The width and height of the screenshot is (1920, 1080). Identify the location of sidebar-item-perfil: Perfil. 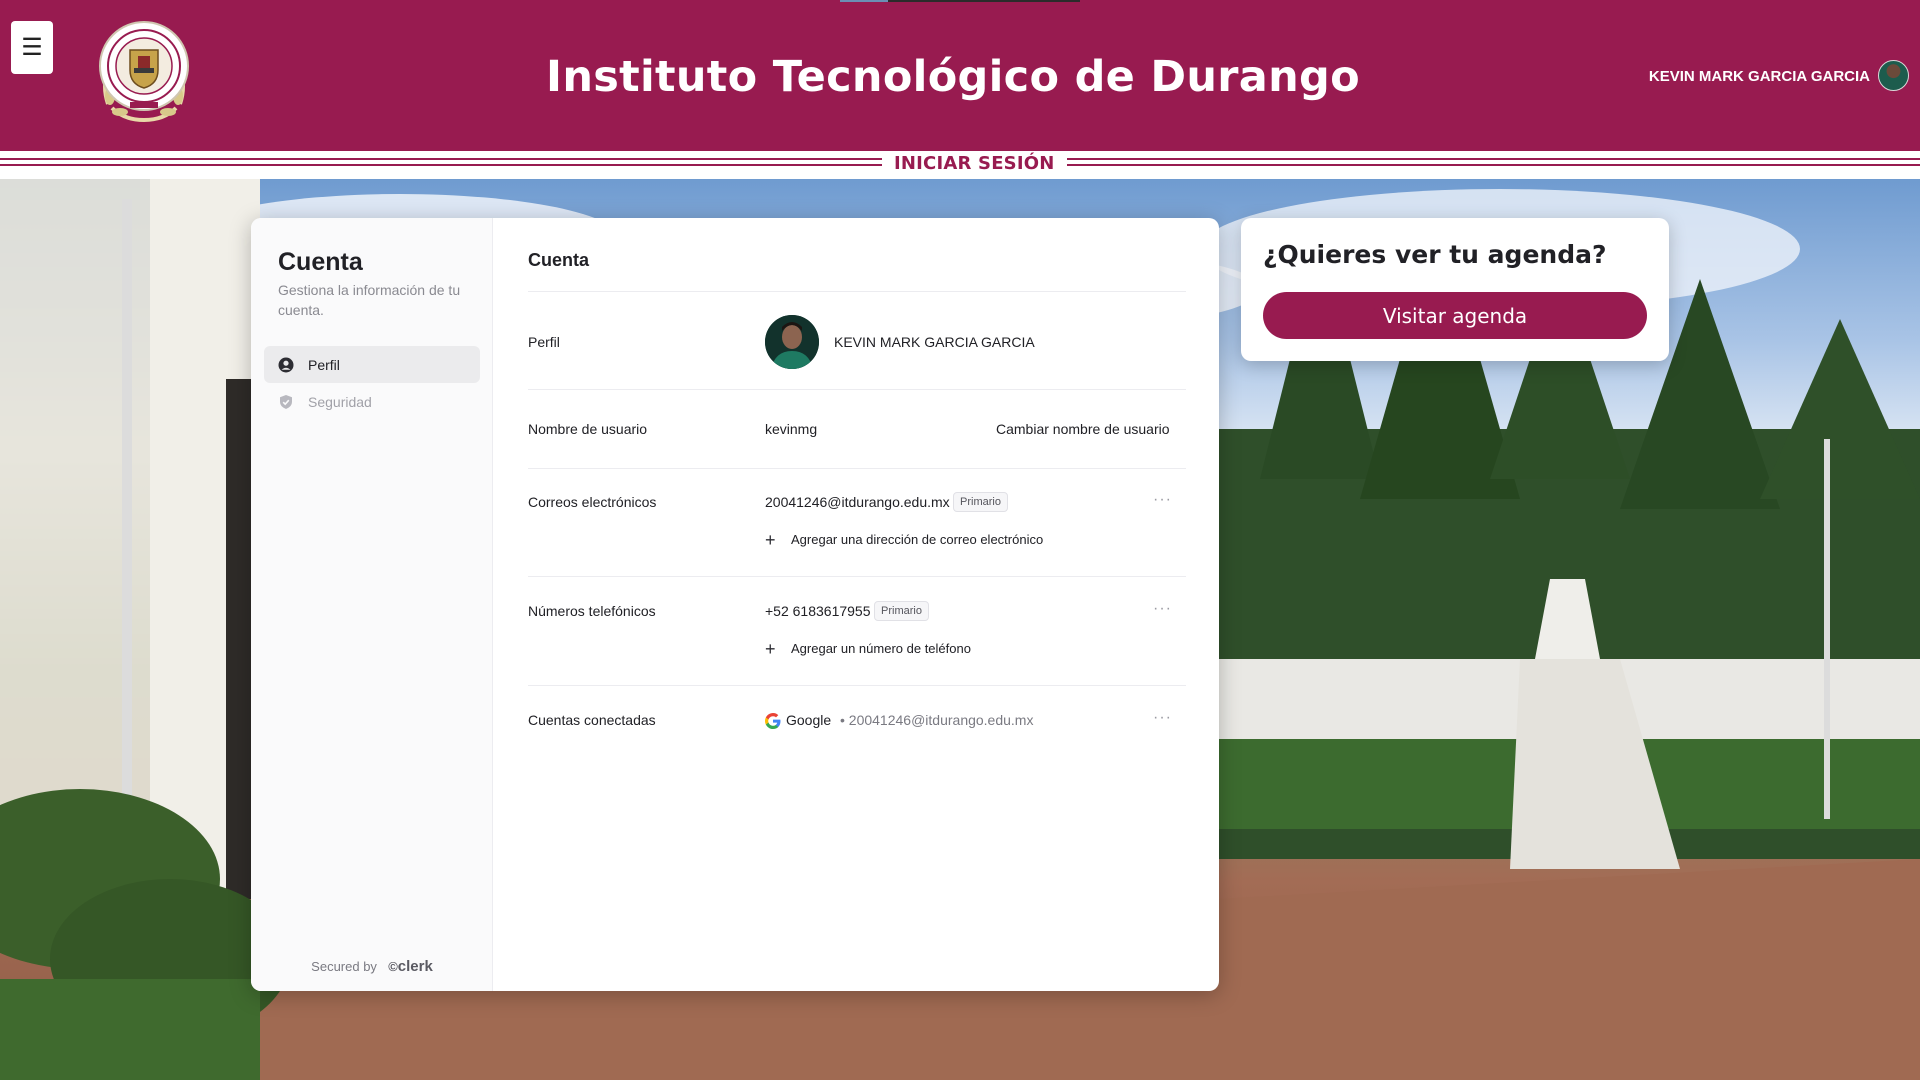
(372, 364).